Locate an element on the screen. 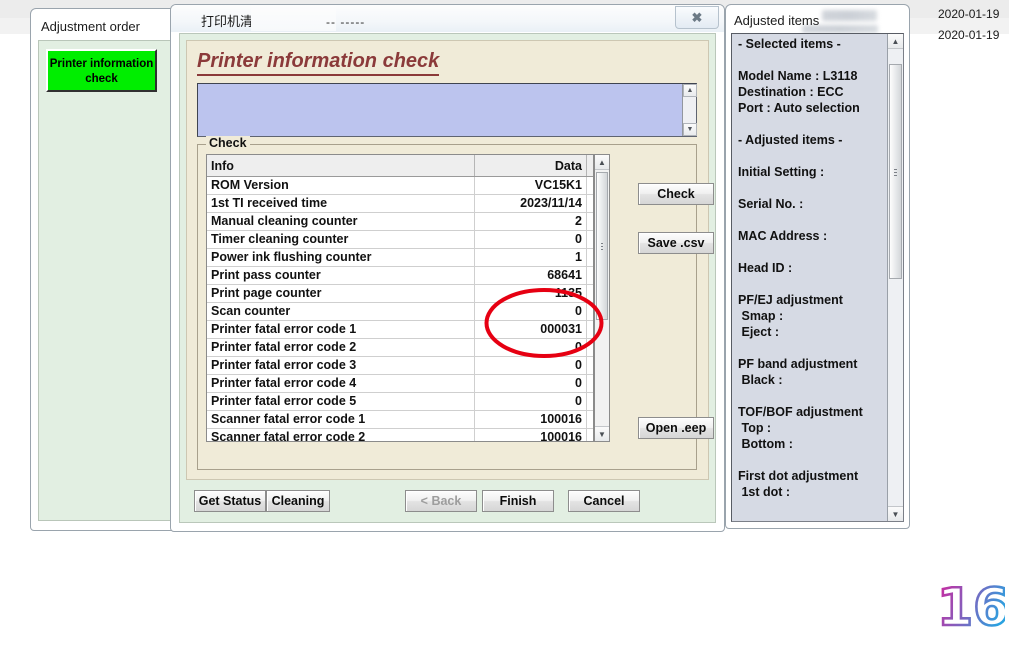  cell-data: VC15K1 is located at coordinates (530, 185).